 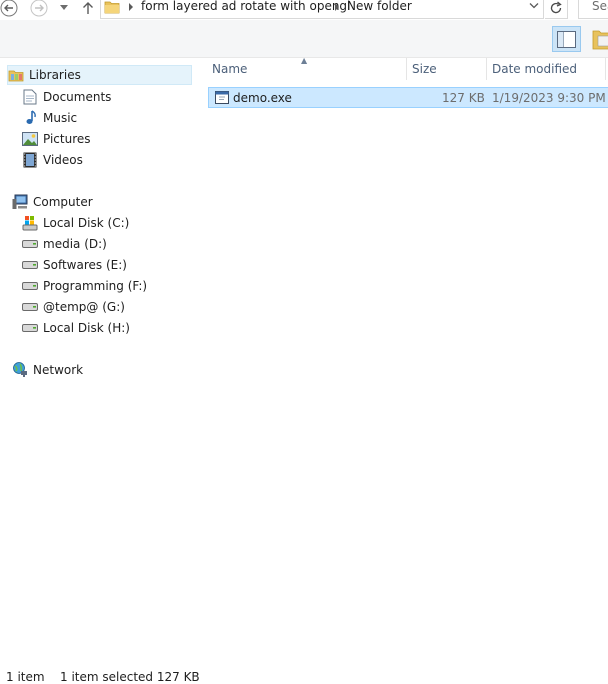 I want to click on back-arrow-icon, so click(x=9, y=8).